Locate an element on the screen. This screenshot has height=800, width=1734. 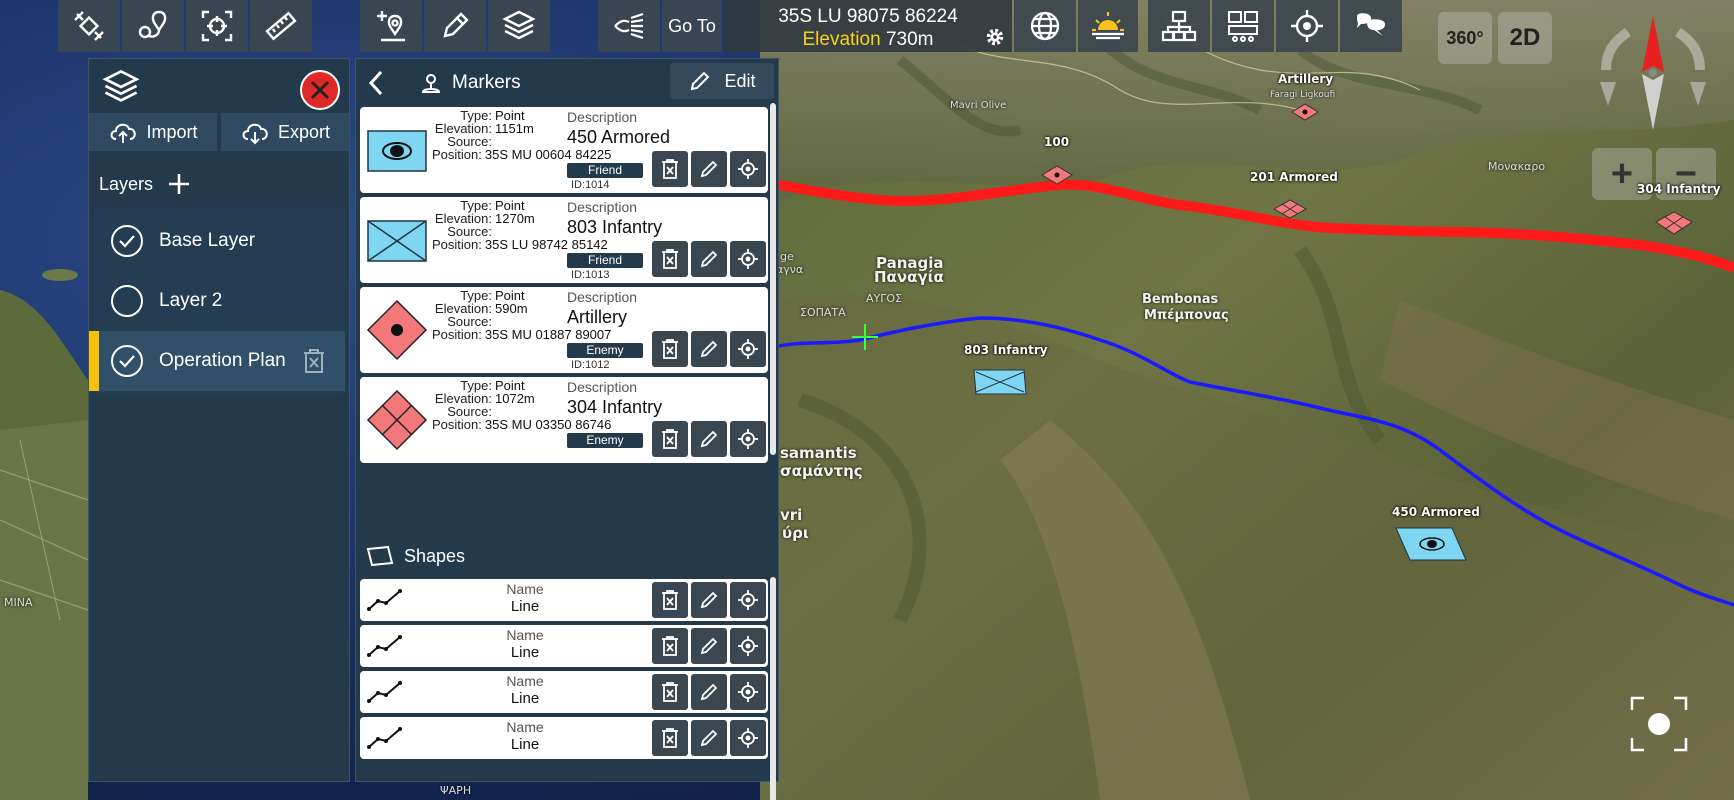
dashboard-button is located at coordinates (1243, 26).